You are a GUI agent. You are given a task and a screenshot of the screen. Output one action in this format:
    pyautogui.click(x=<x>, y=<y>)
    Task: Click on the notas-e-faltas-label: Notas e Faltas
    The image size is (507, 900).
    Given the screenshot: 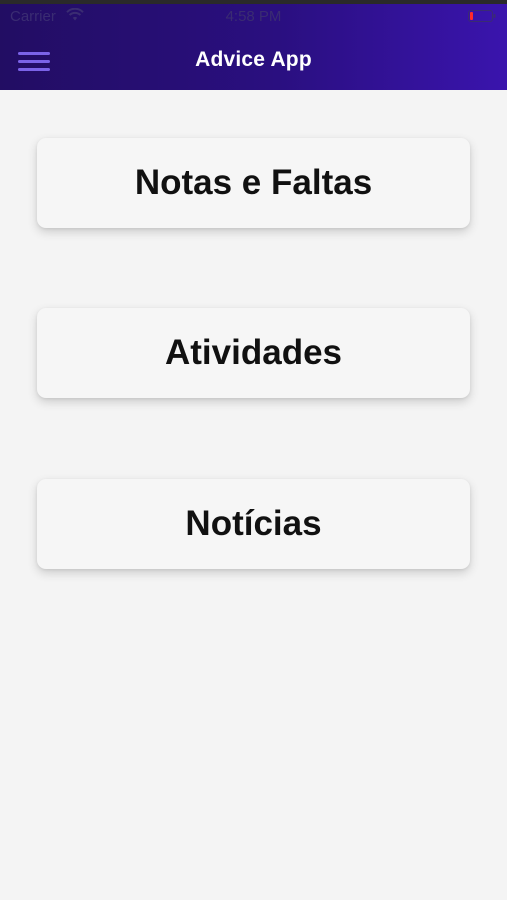 What is the action you would take?
    pyautogui.click(x=253, y=182)
    